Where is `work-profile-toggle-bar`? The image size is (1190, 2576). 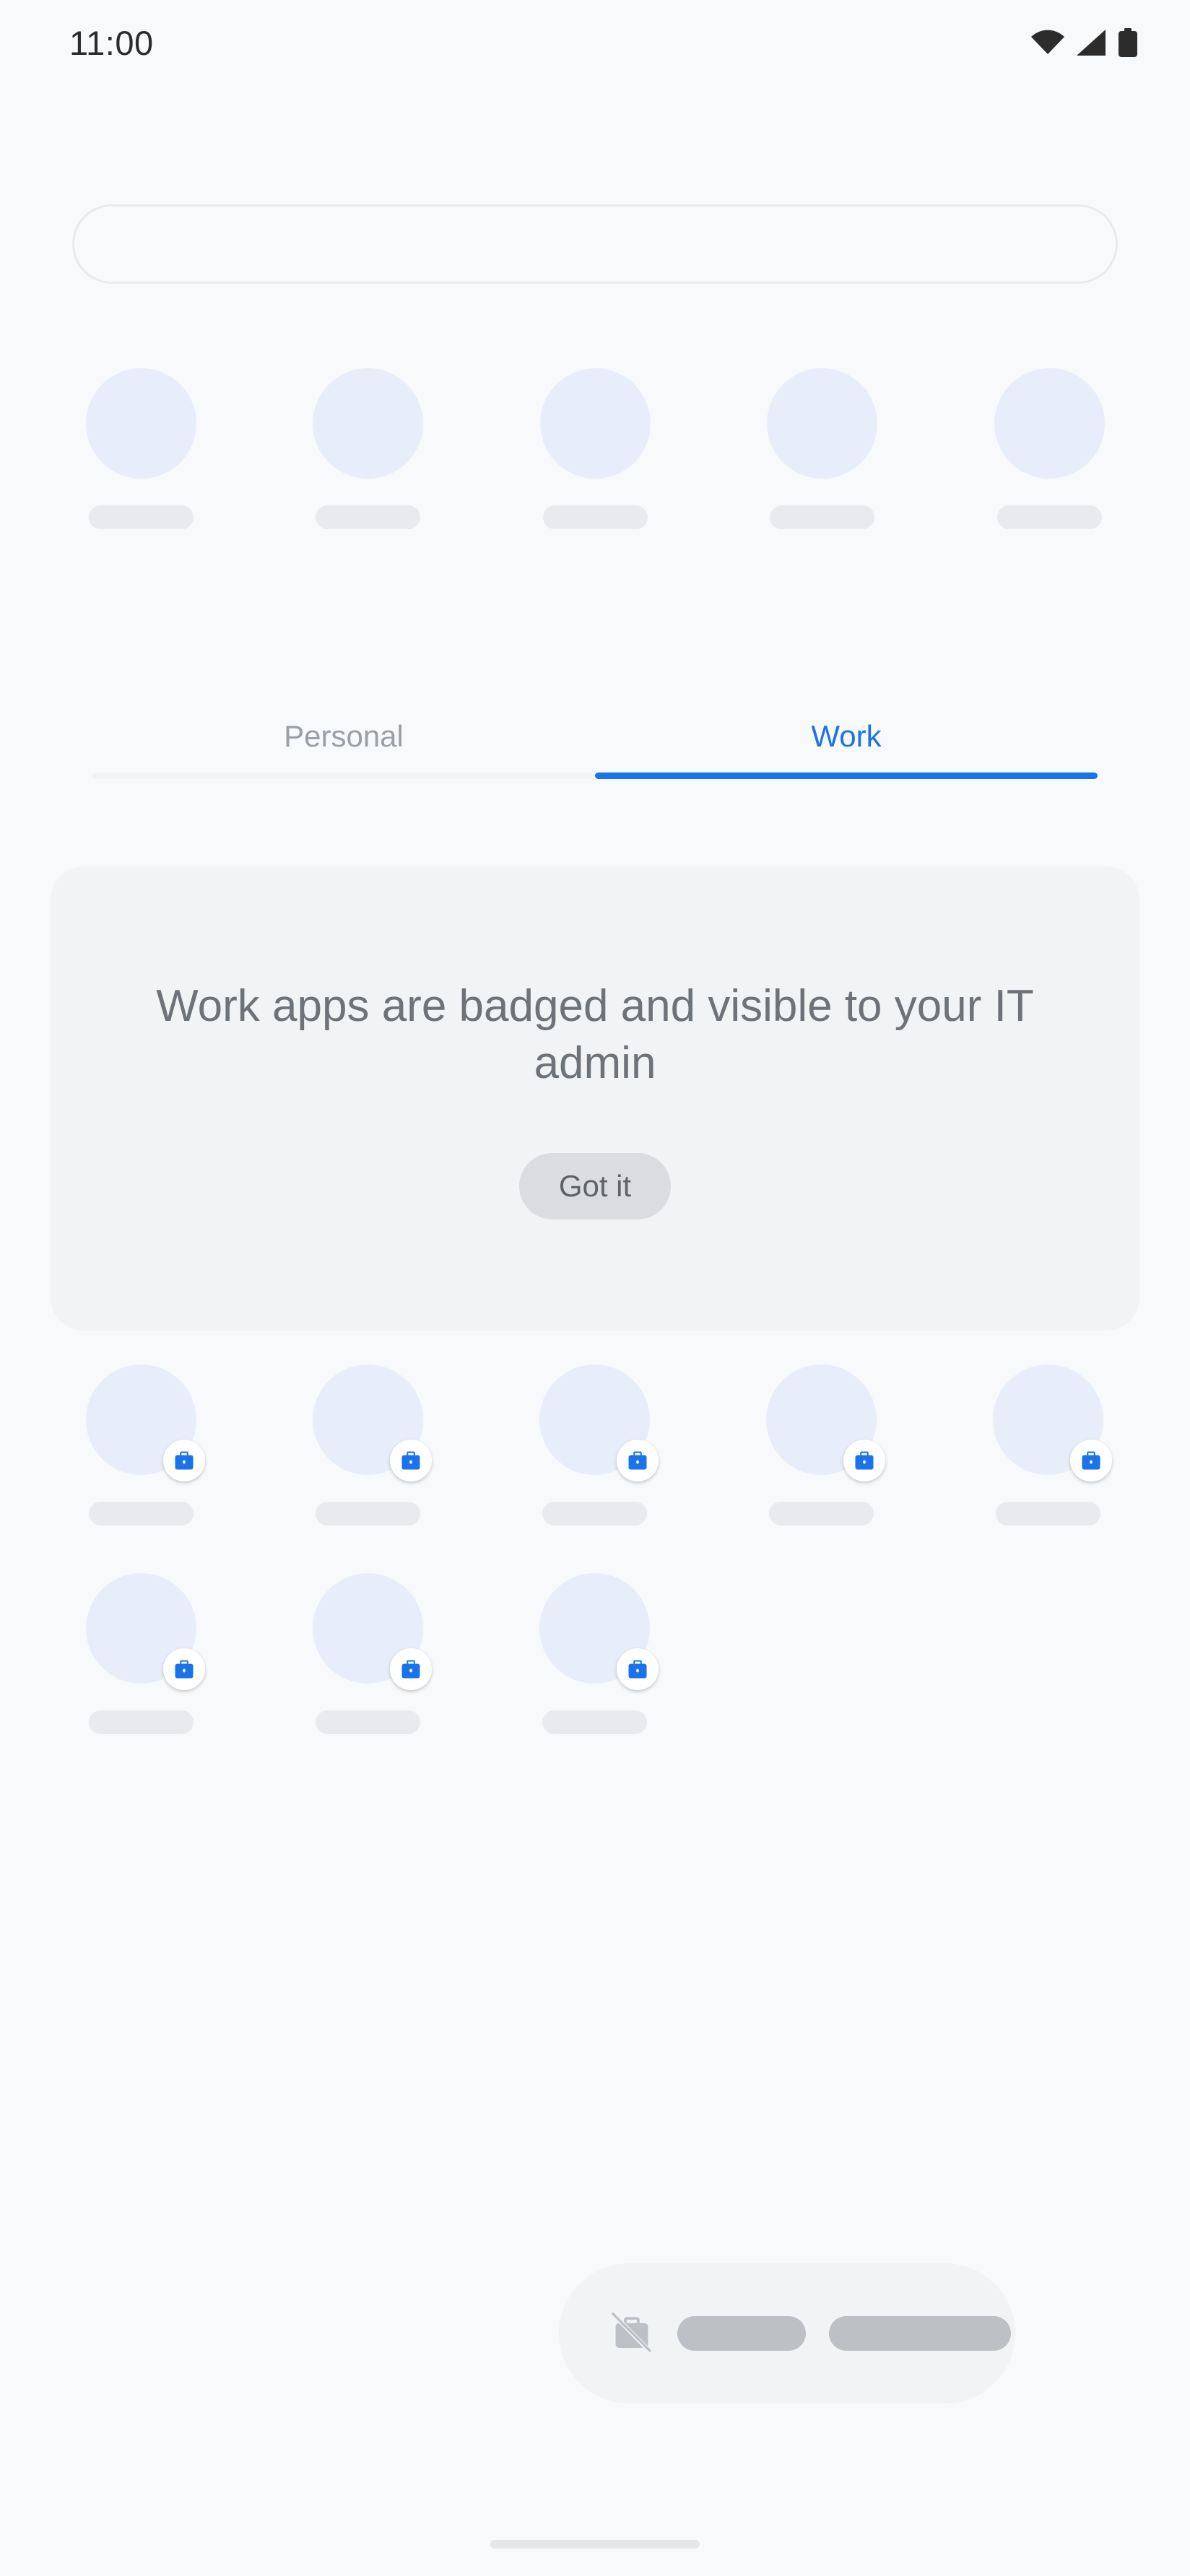 work-profile-toggle-bar is located at coordinates (787, 2333).